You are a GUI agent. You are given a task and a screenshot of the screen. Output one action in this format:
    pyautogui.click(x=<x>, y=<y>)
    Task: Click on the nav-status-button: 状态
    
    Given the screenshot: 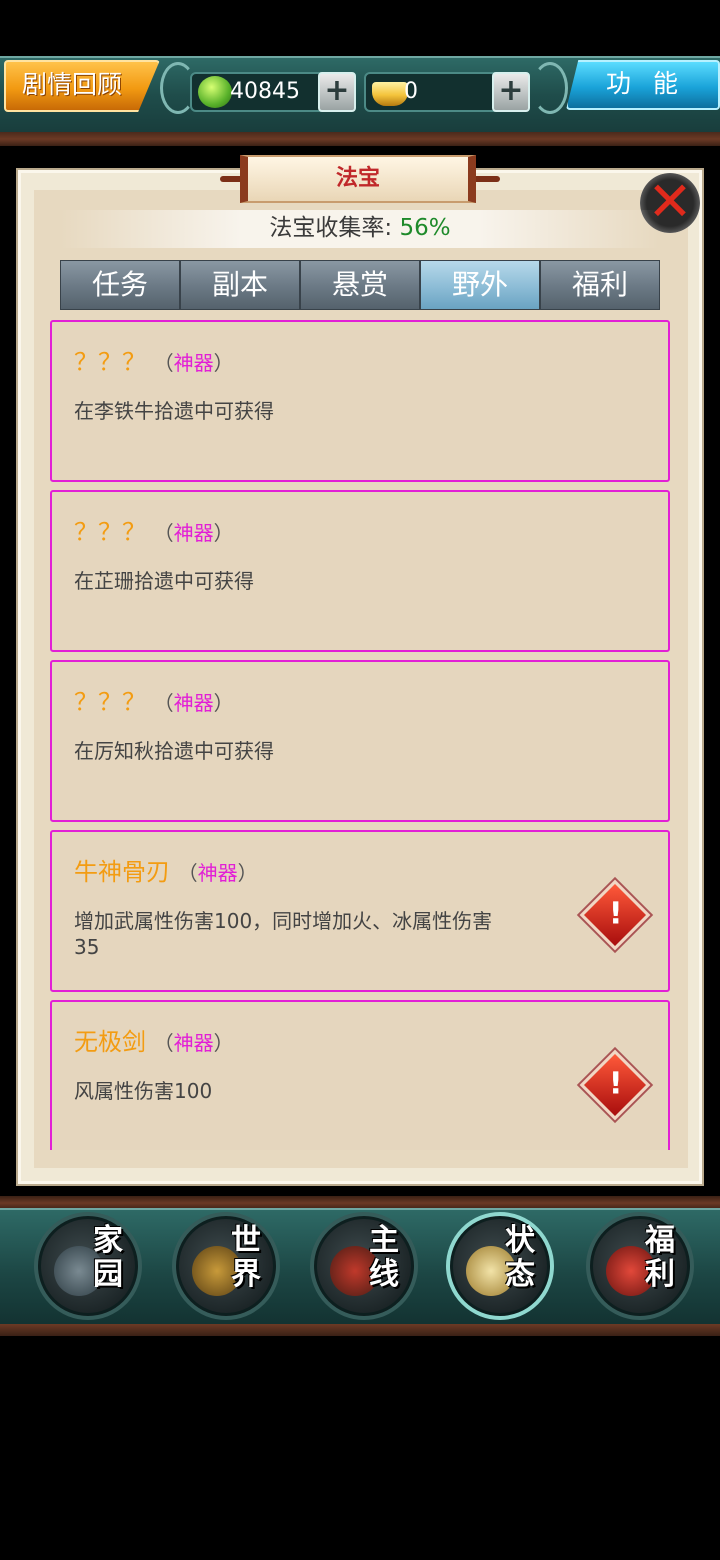 What is the action you would take?
    pyautogui.click(x=500, y=1266)
    